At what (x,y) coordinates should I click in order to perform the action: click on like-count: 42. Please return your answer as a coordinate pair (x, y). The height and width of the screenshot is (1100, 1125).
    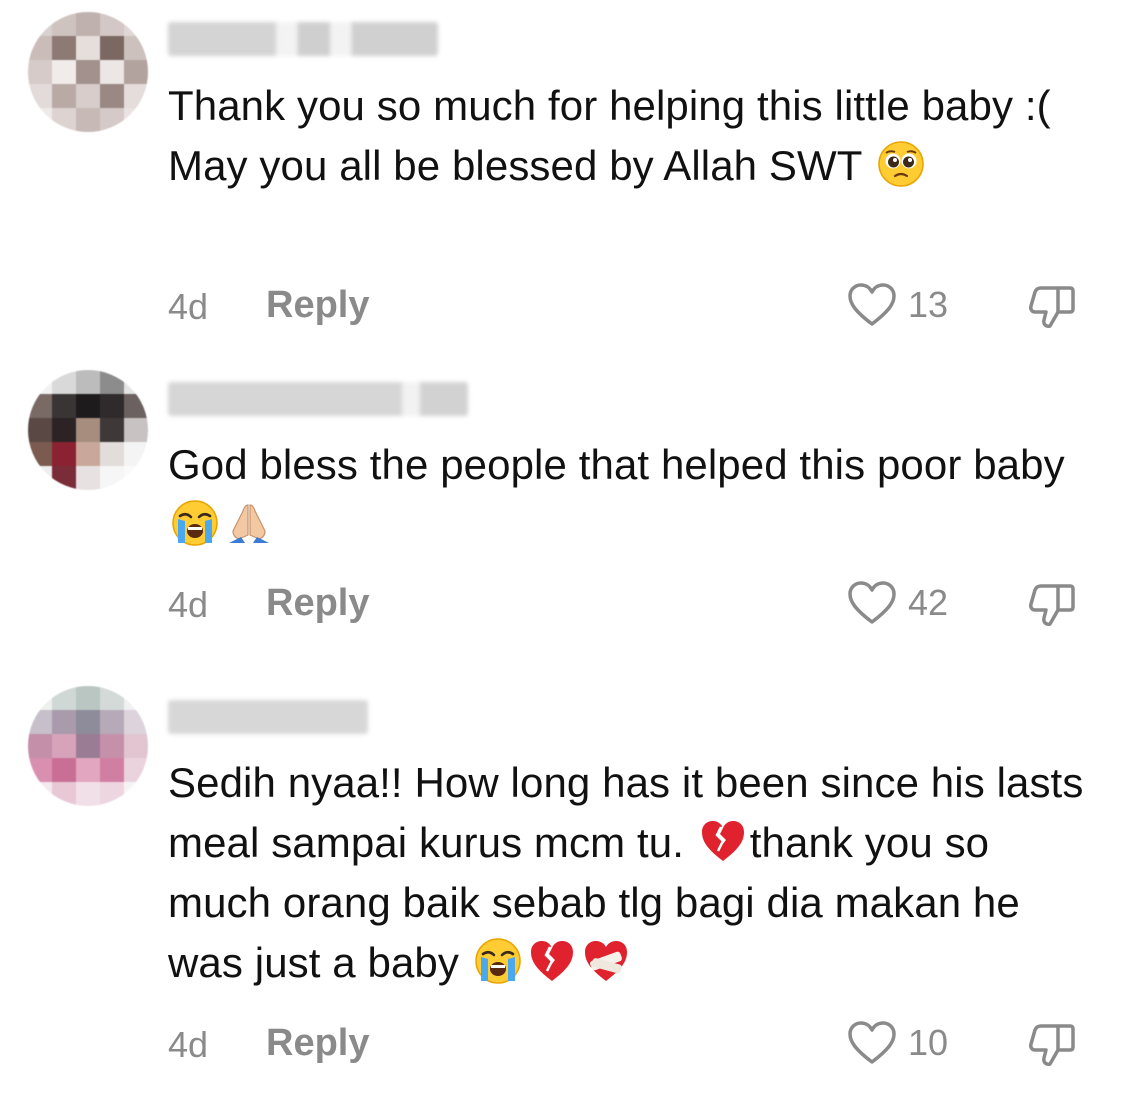
    Looking at the image, I should click on (928, 602).